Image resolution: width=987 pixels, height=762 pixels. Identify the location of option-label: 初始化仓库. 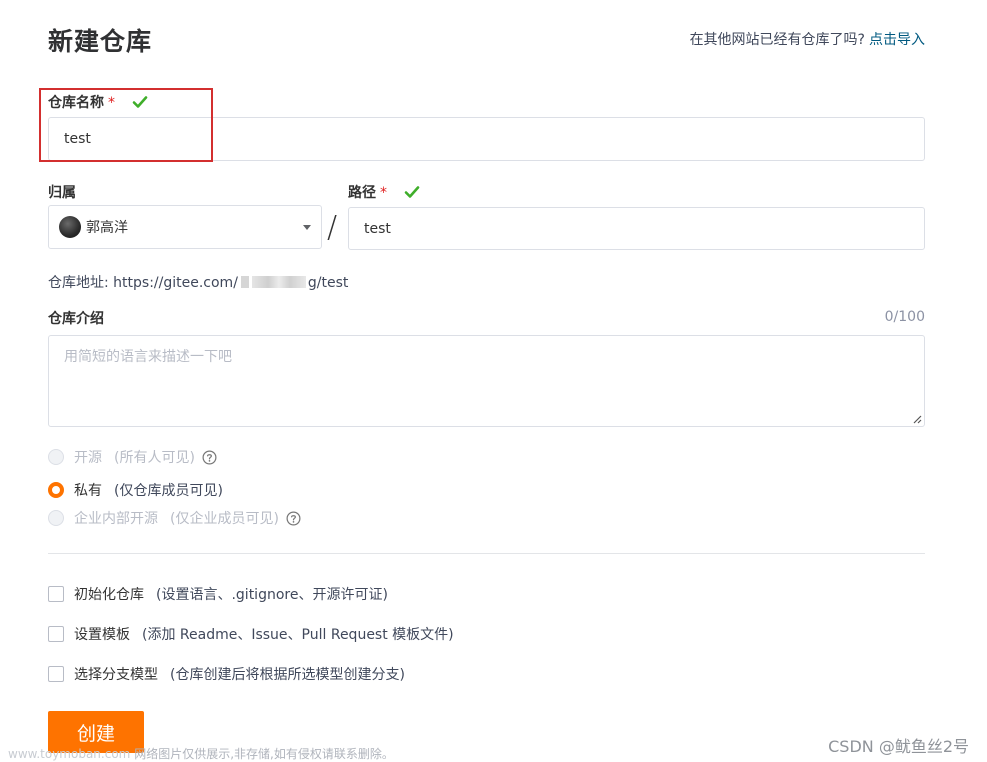
(109, 595).